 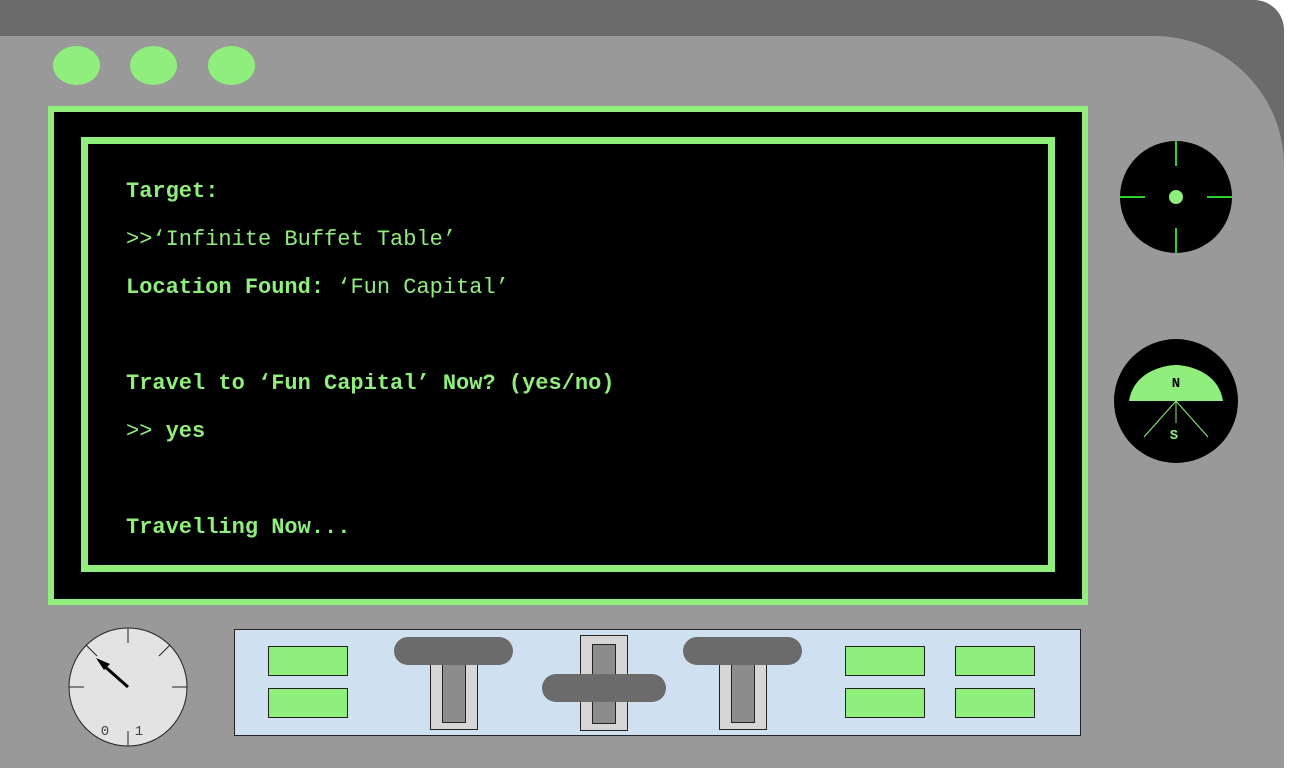 I want to click on slider-1-groove, so click(x=454, y=691).